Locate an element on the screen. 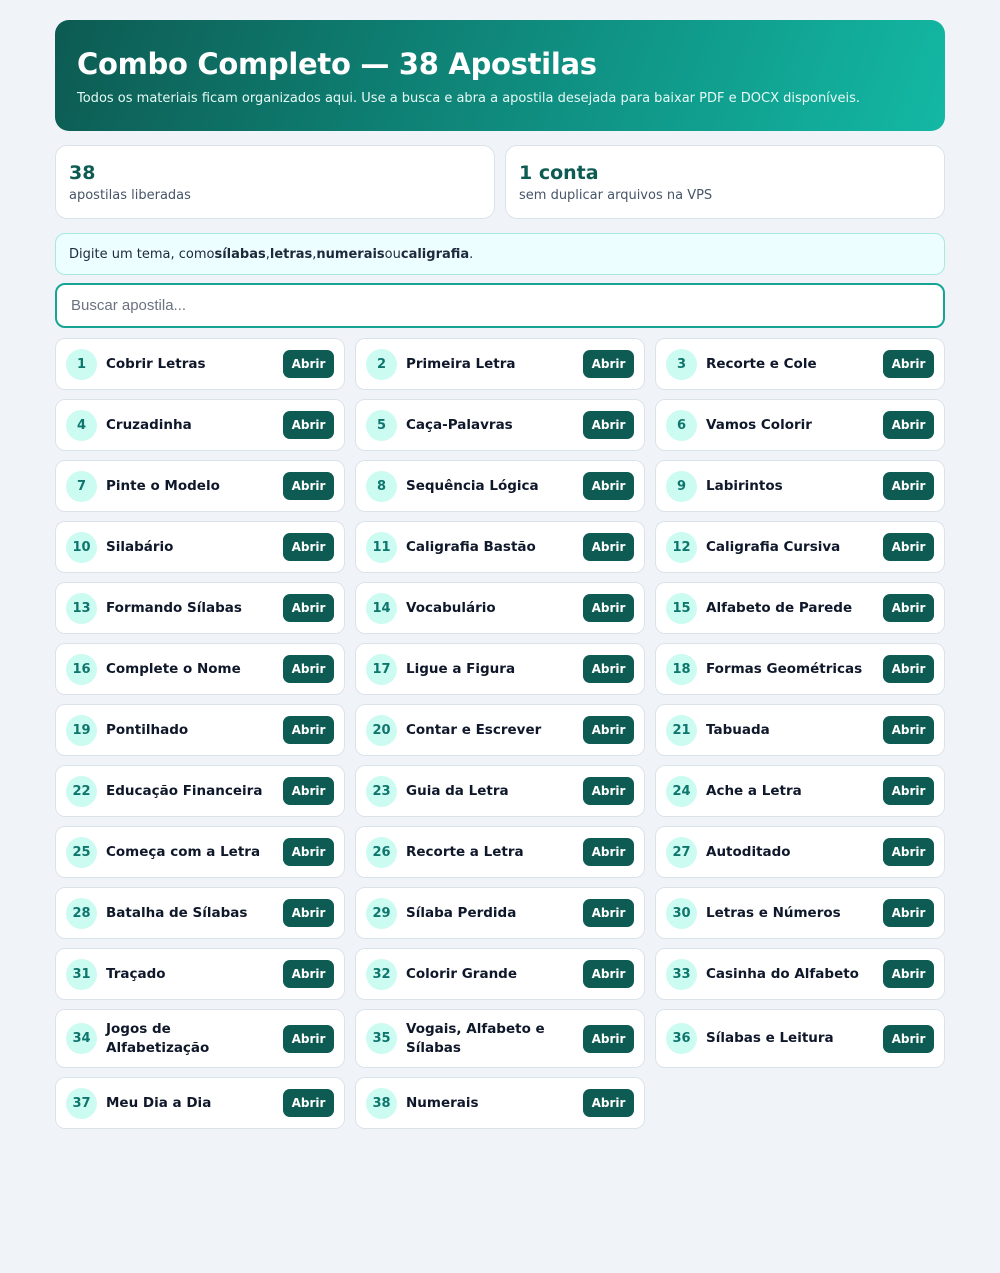 This screenshot has height=1273, width=1000. stat-card-apostilas: 38 apostilas liberadas is located at coordinates (275, 182).